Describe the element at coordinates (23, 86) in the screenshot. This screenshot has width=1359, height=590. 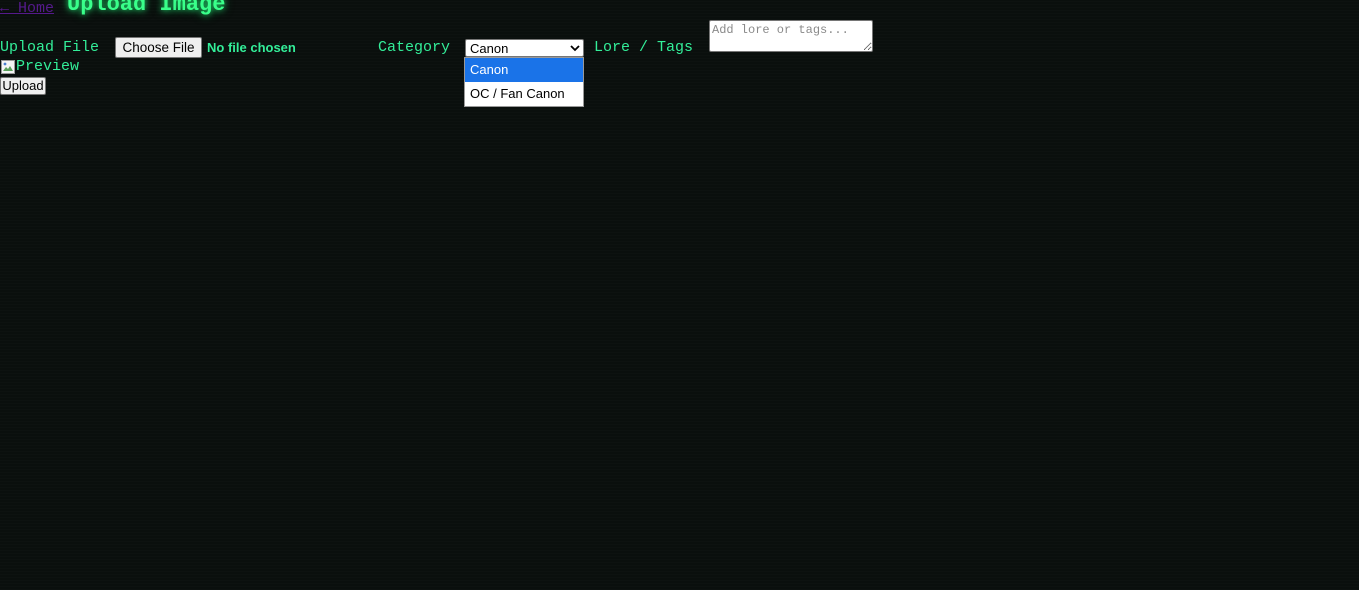
I see `upload-button: Upload` at that location.